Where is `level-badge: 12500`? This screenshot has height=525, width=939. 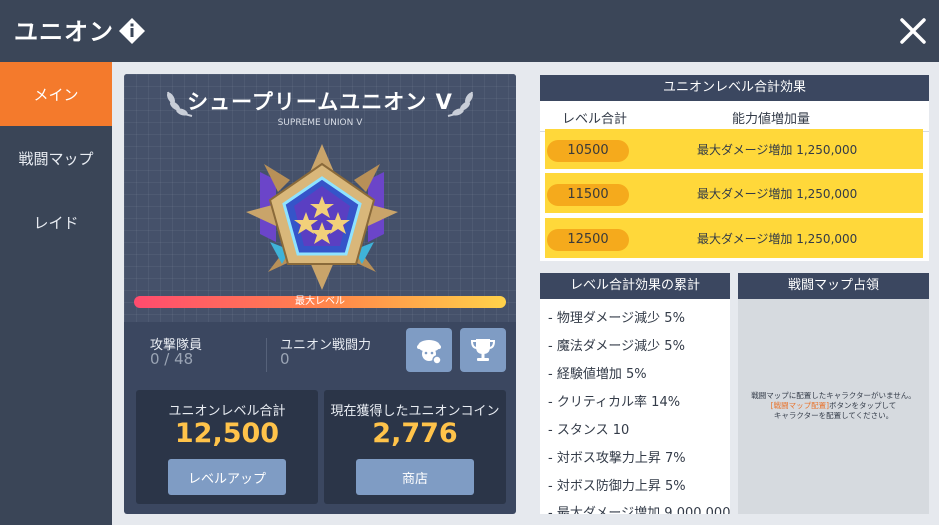 level-badge: 12500 is located at coordinates (588, 240).